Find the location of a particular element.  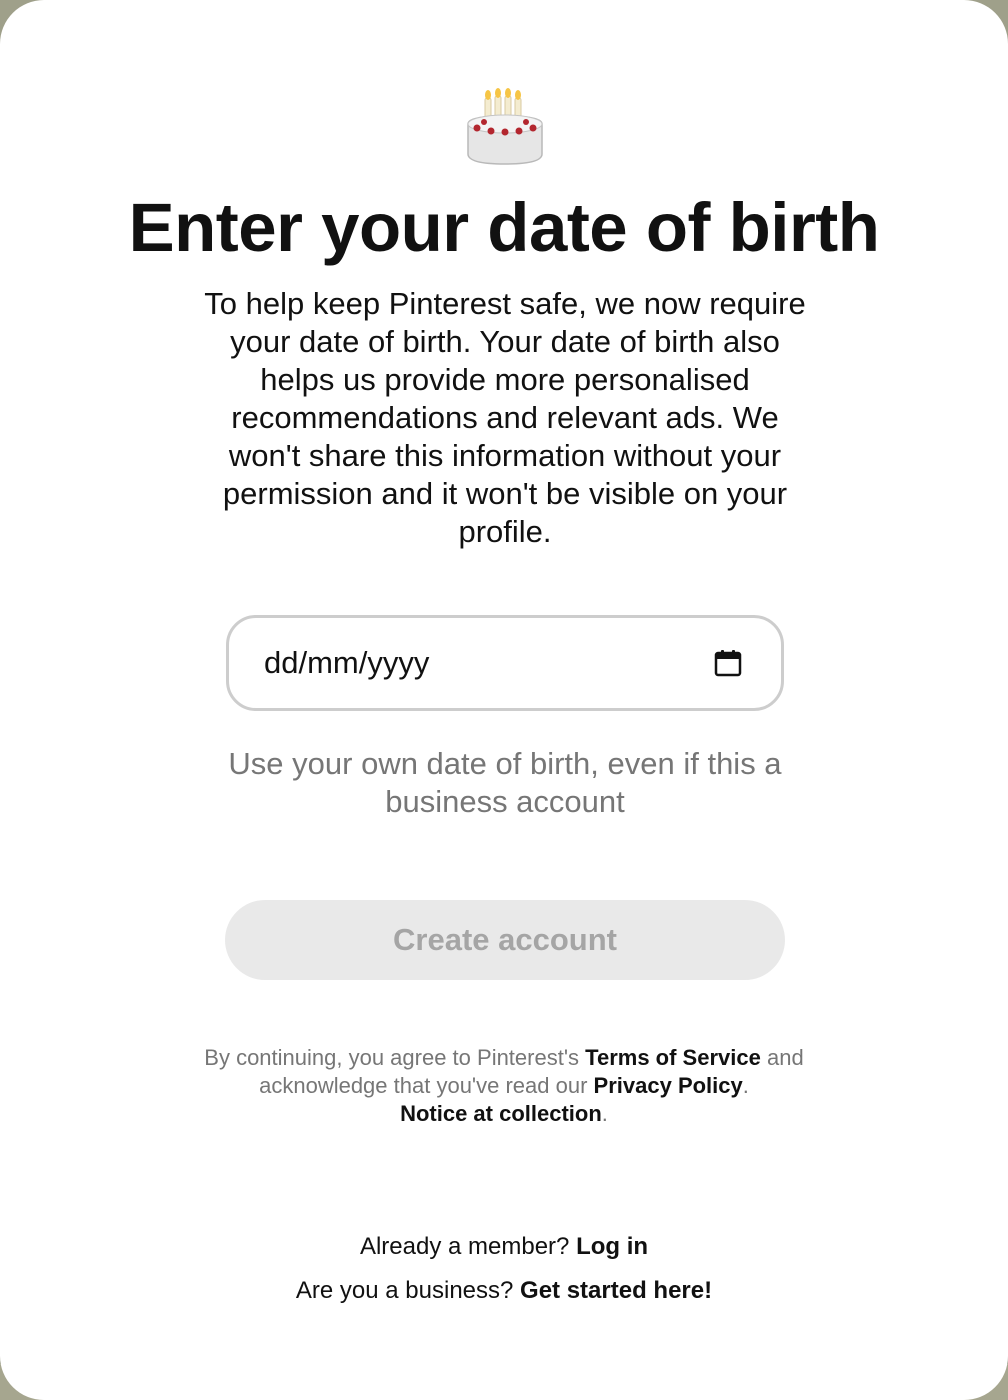

create-account-button: Create account is located at coordinates (505, 940).